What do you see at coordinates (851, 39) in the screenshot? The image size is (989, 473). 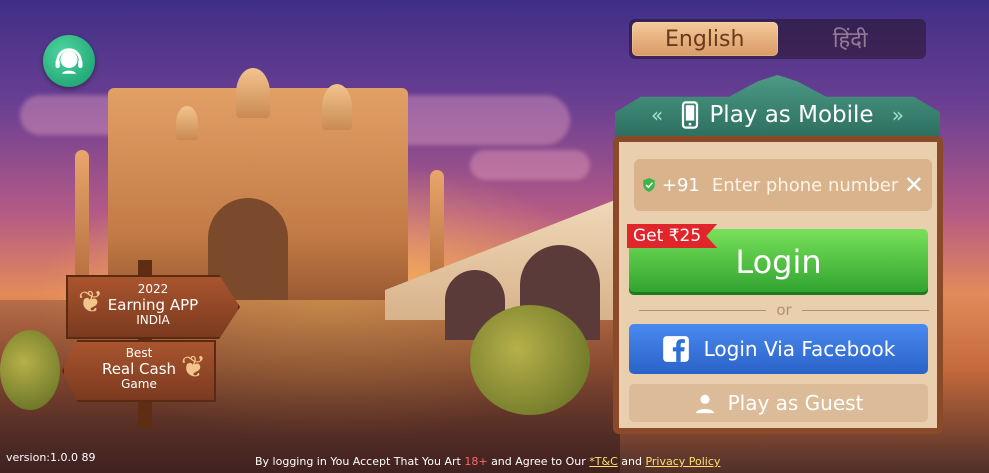 I see `language-tab-hindi: हिंदी` at bounding box center [851, 39].